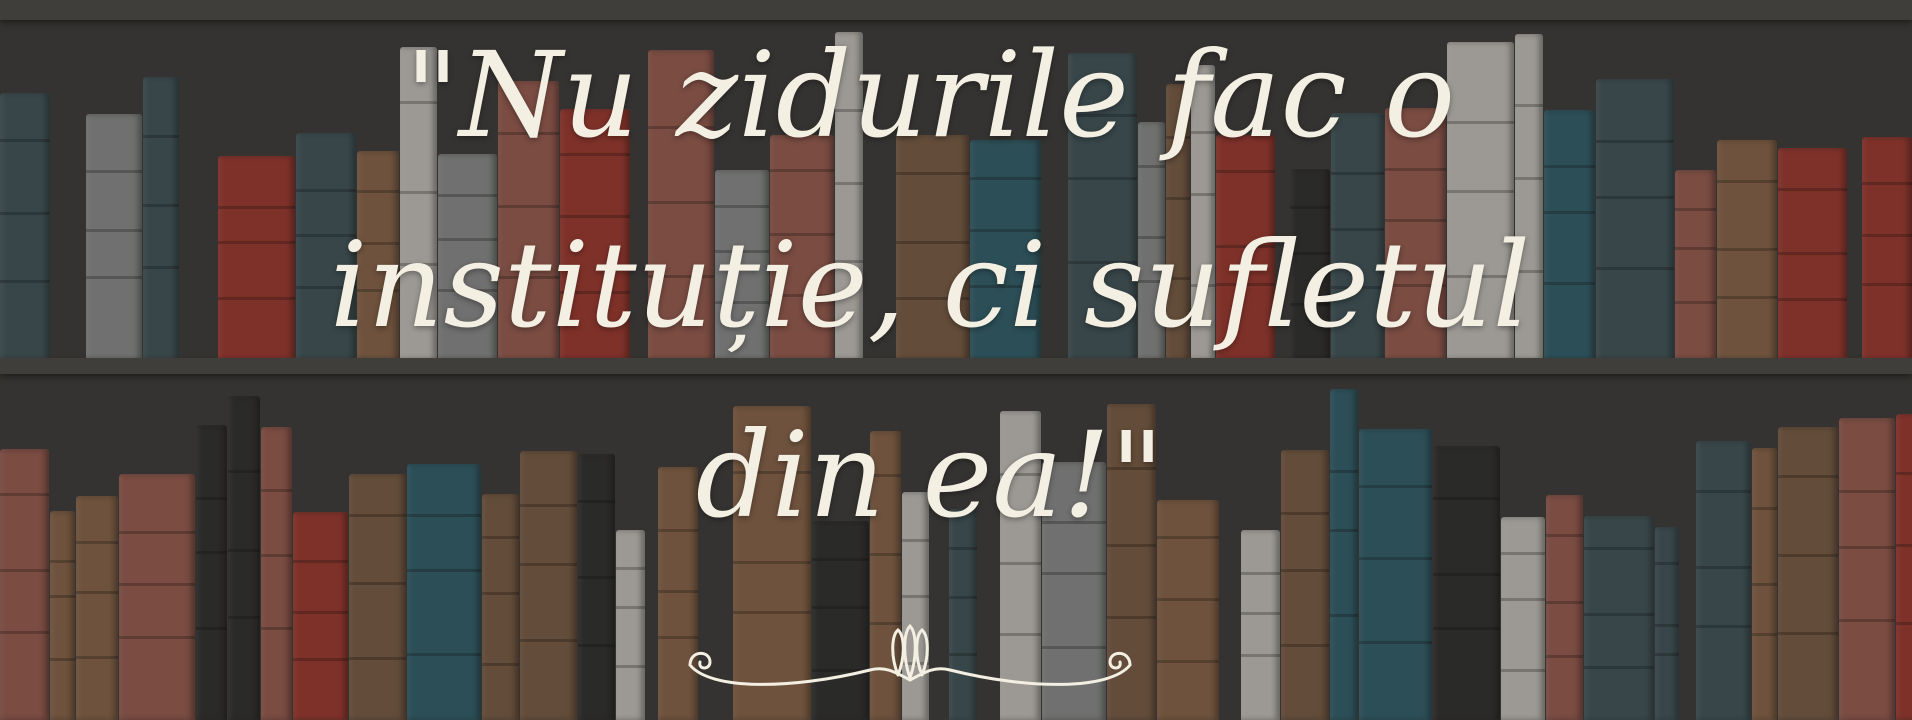  What do you see at coordinates (910, 654) in the screenshot?
I see `flourish-divider-icon` at bounding box center [910, 654].